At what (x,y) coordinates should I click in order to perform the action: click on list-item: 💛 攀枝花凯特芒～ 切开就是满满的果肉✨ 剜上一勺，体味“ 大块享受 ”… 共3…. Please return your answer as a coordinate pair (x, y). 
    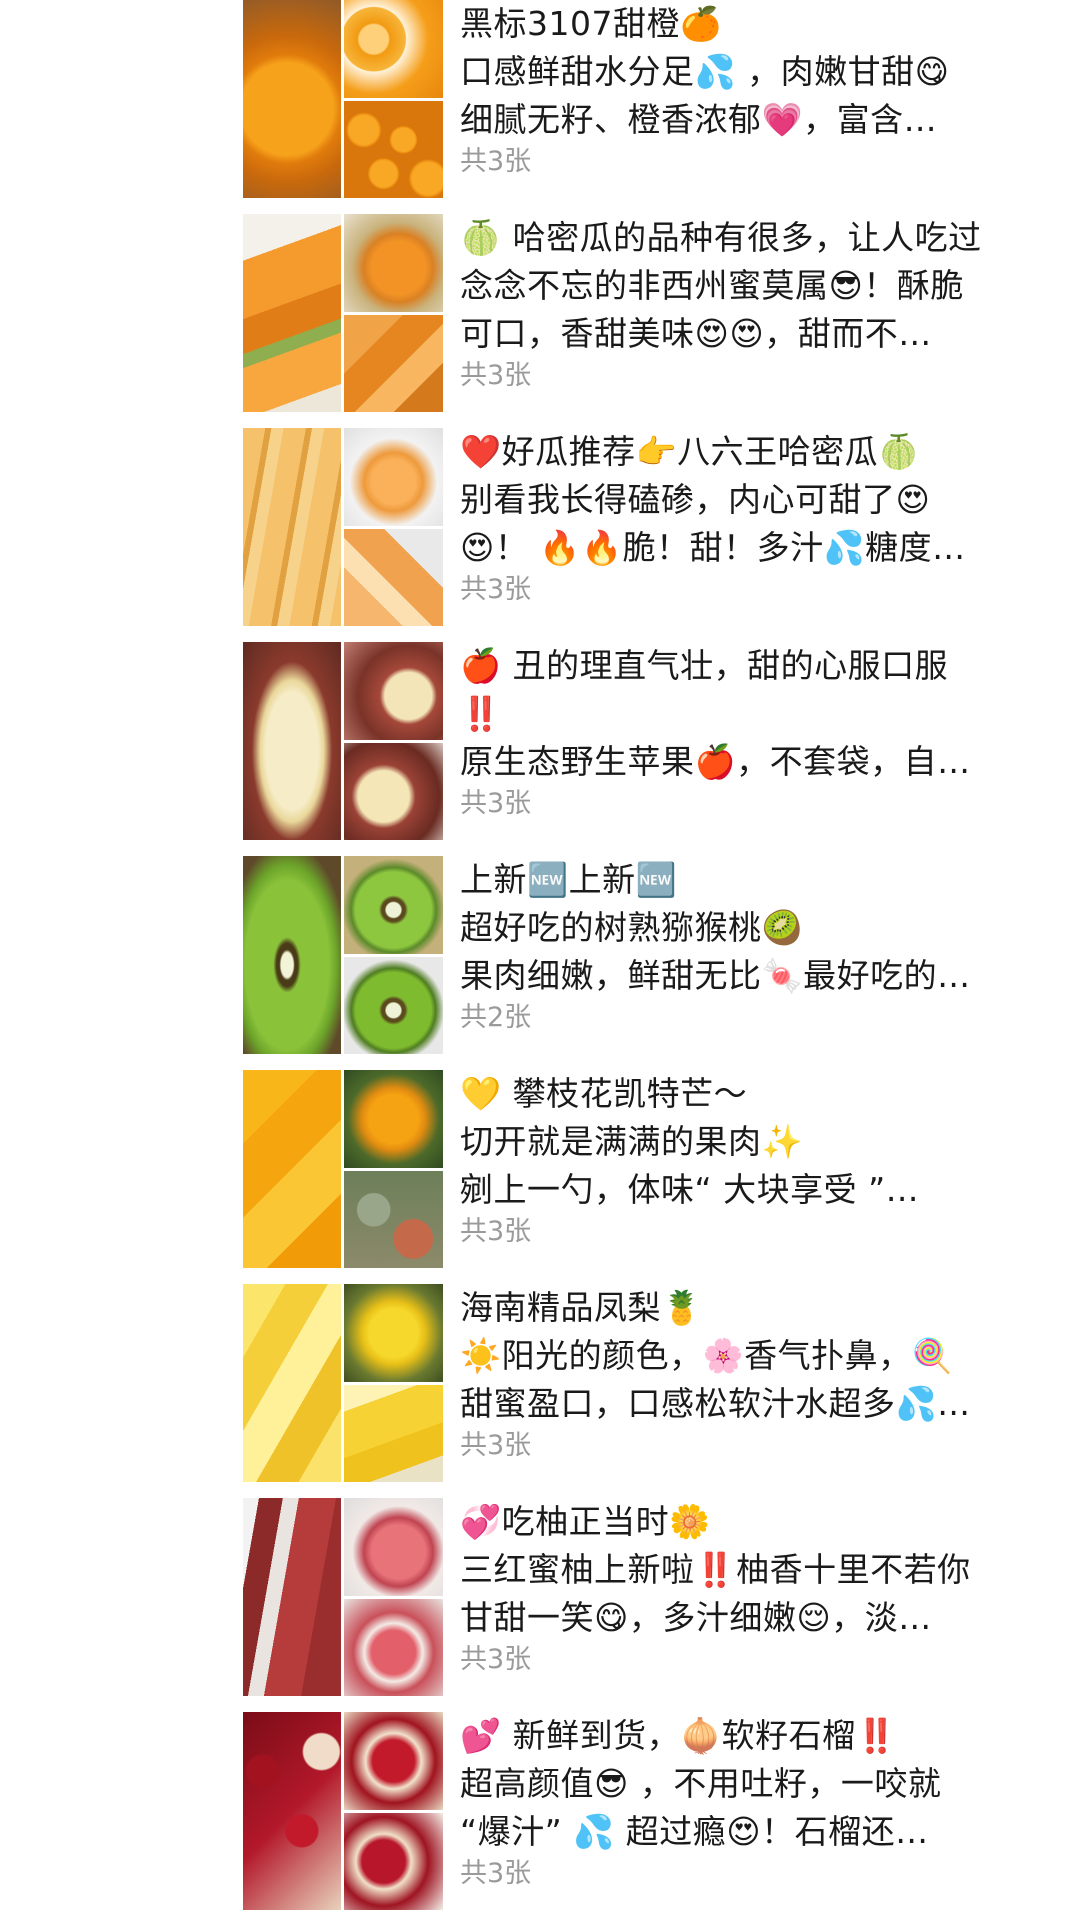
    Looking at the image, I should click on (540, 1161).